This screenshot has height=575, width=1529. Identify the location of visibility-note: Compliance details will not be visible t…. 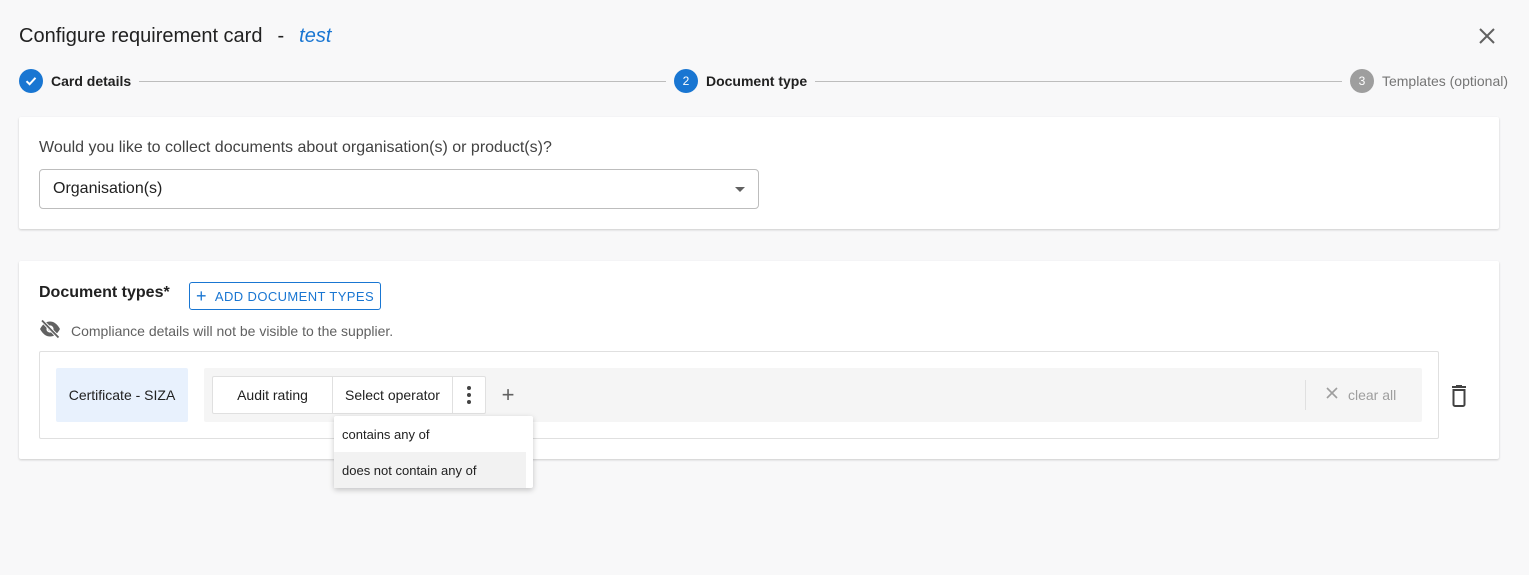
(216, 331).